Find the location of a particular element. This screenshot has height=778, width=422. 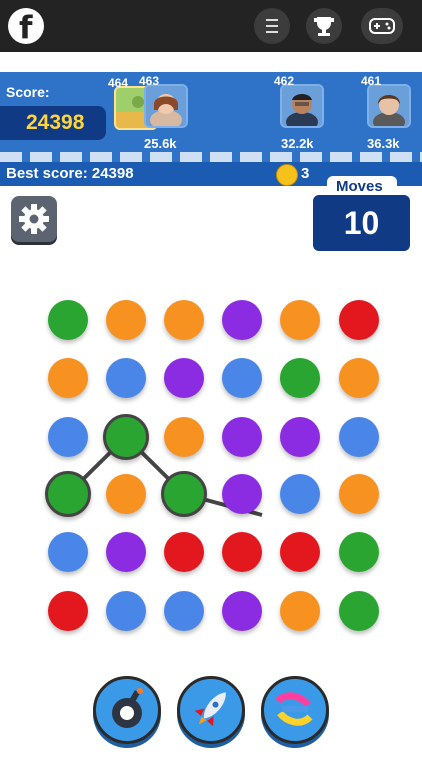

bomb-icon is located at coordinates (127, 708).